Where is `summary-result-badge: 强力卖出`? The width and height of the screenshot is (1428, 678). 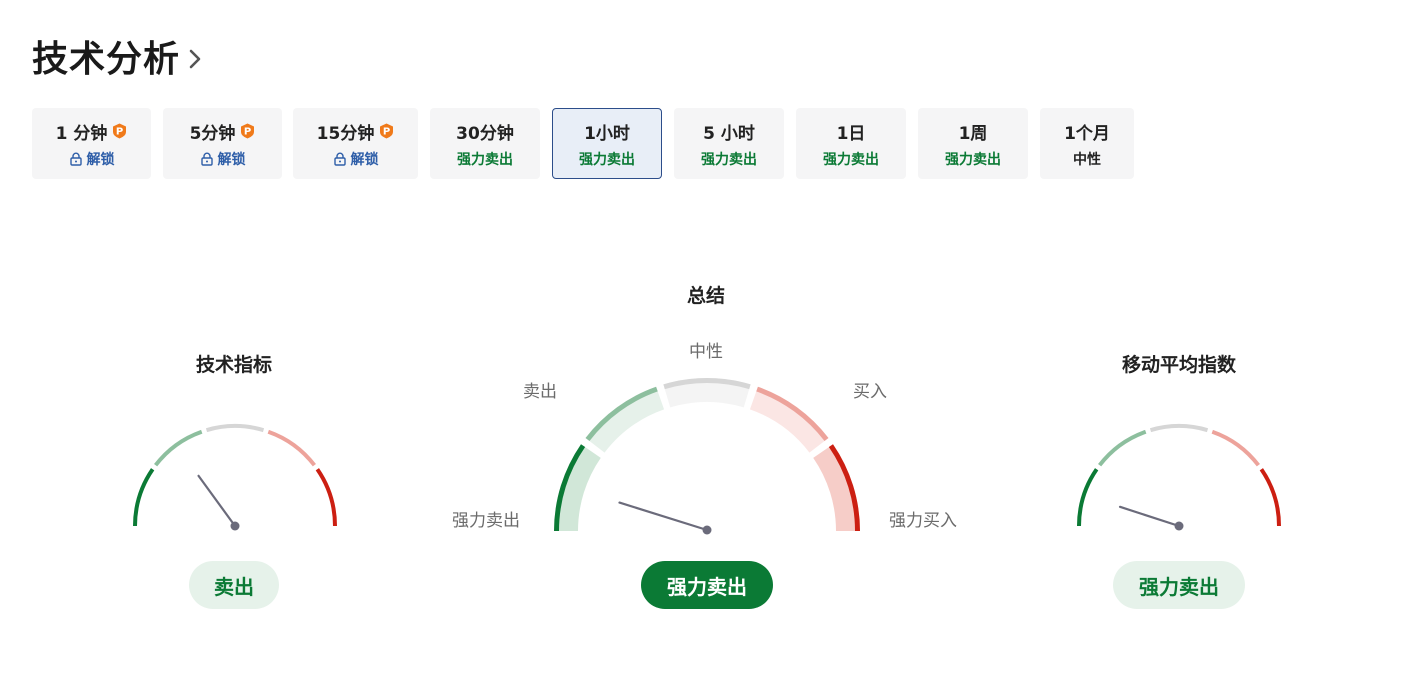
summary-result-badge: 强力卖出 is located at coordinates (707, 585).